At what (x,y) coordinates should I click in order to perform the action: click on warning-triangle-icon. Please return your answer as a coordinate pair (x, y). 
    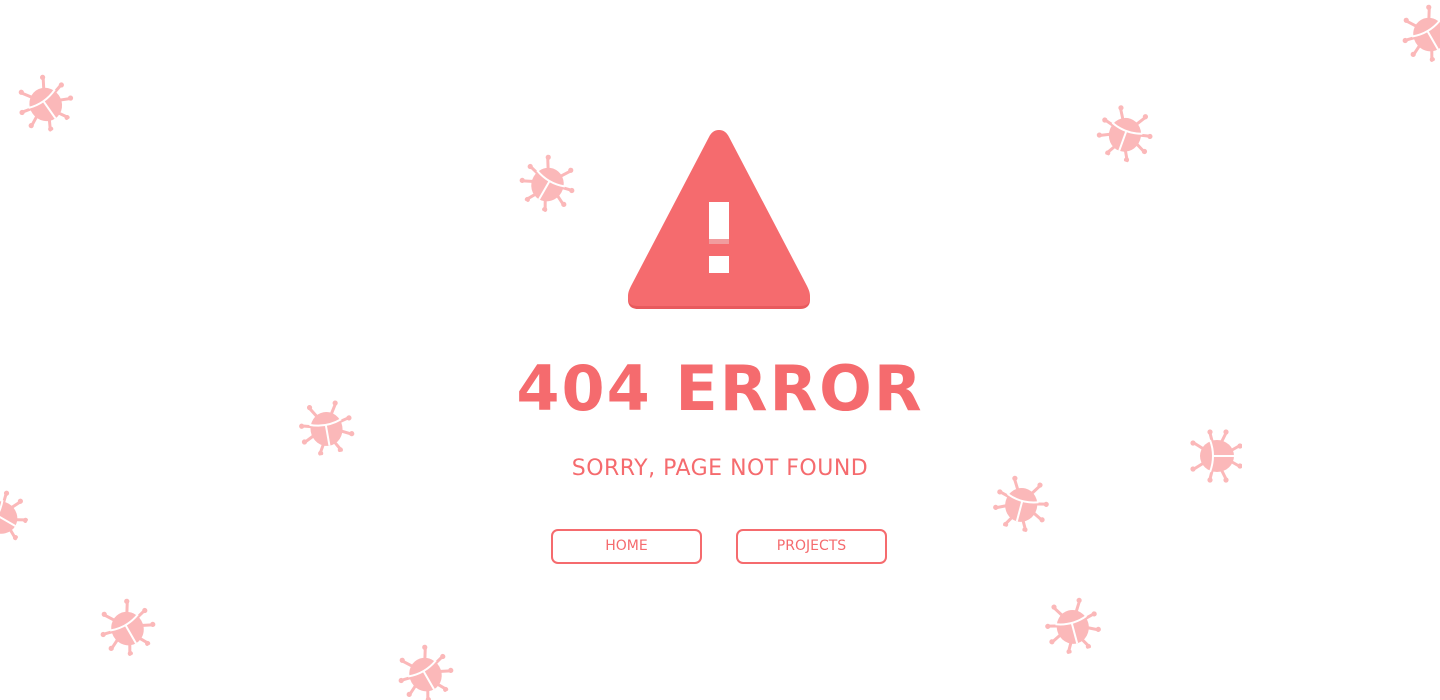
    Looking at the image, I should click on (719, 219).